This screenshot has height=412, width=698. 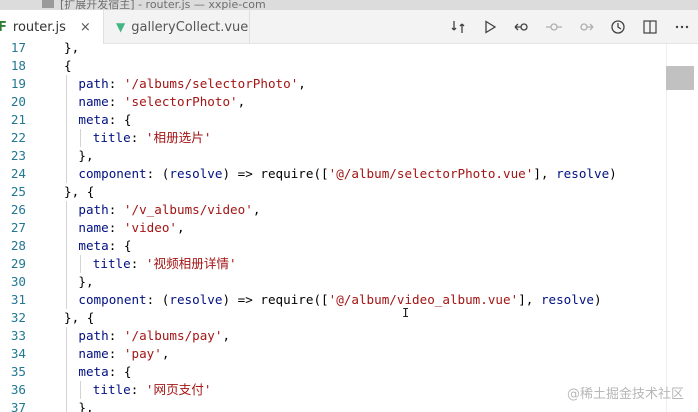 I want to click on code-token: }, {, so click(x=79, y=317).